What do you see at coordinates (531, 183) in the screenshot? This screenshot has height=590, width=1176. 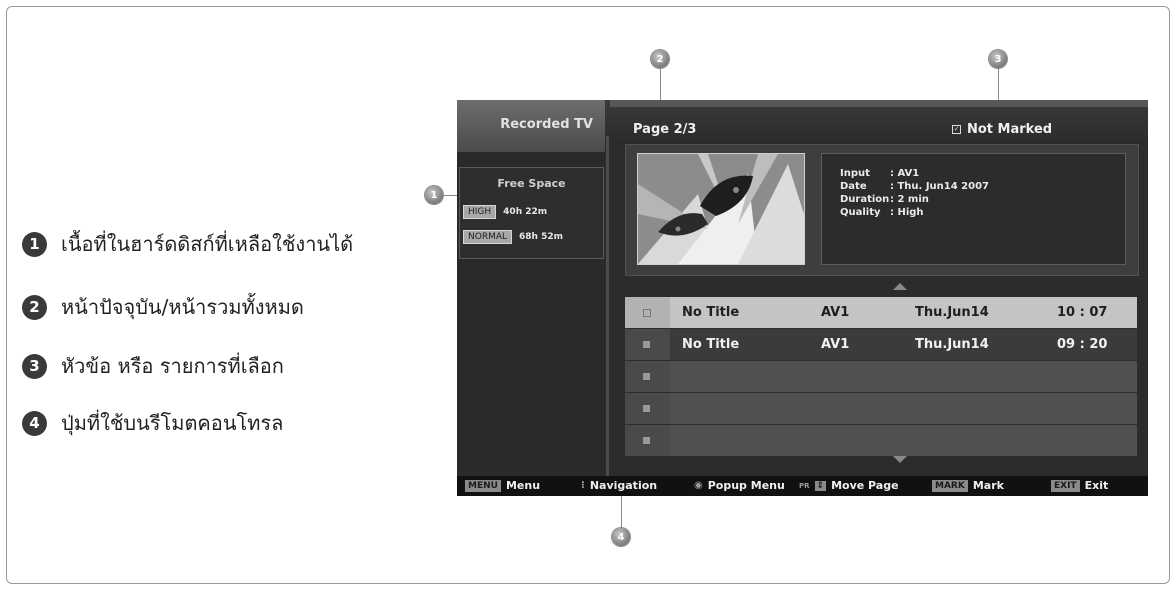 I see `free-space-title: Free Space` at bounding box center [531, 183].